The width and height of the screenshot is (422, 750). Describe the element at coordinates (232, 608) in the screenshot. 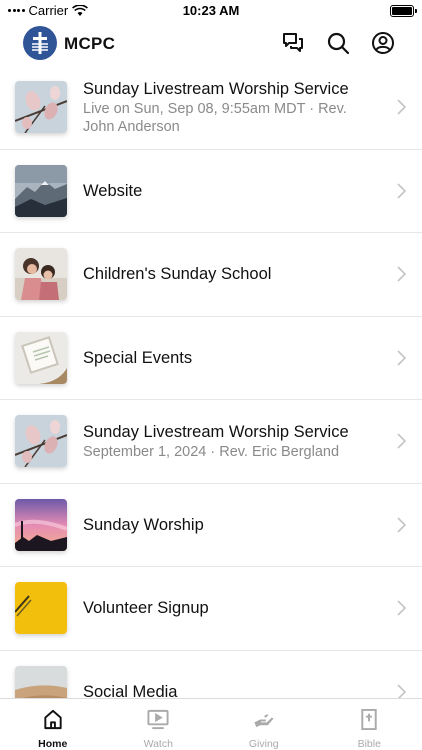

I see `list-item-text: Volunteer Signup` at that location.